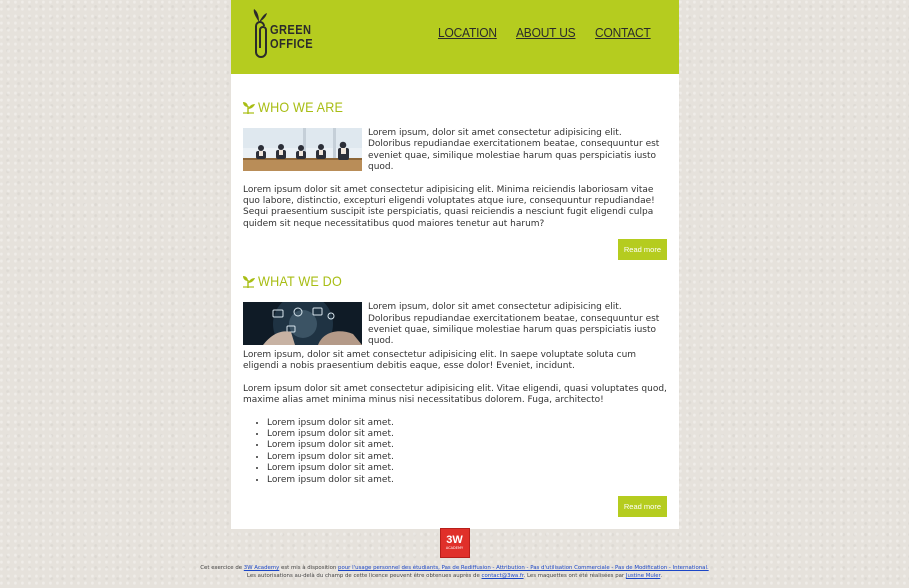 The width and height of the screenshot is (909, 588). Describe the element at coordinates (455, 107) in the screenshot. I see `section-title-who: WHO WE ARE` at that location.